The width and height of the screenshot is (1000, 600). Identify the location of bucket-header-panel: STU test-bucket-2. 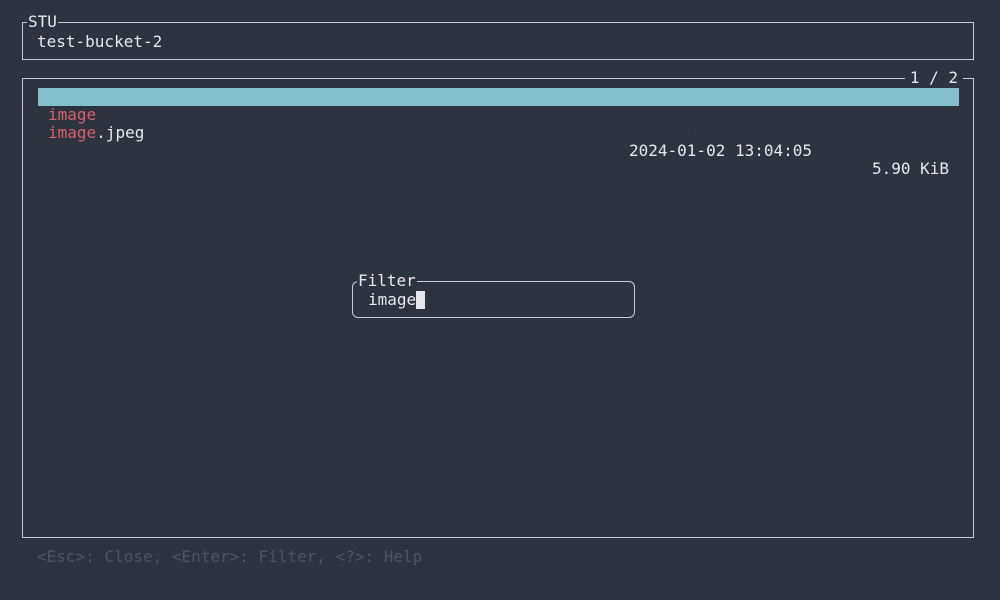
(498, 36).